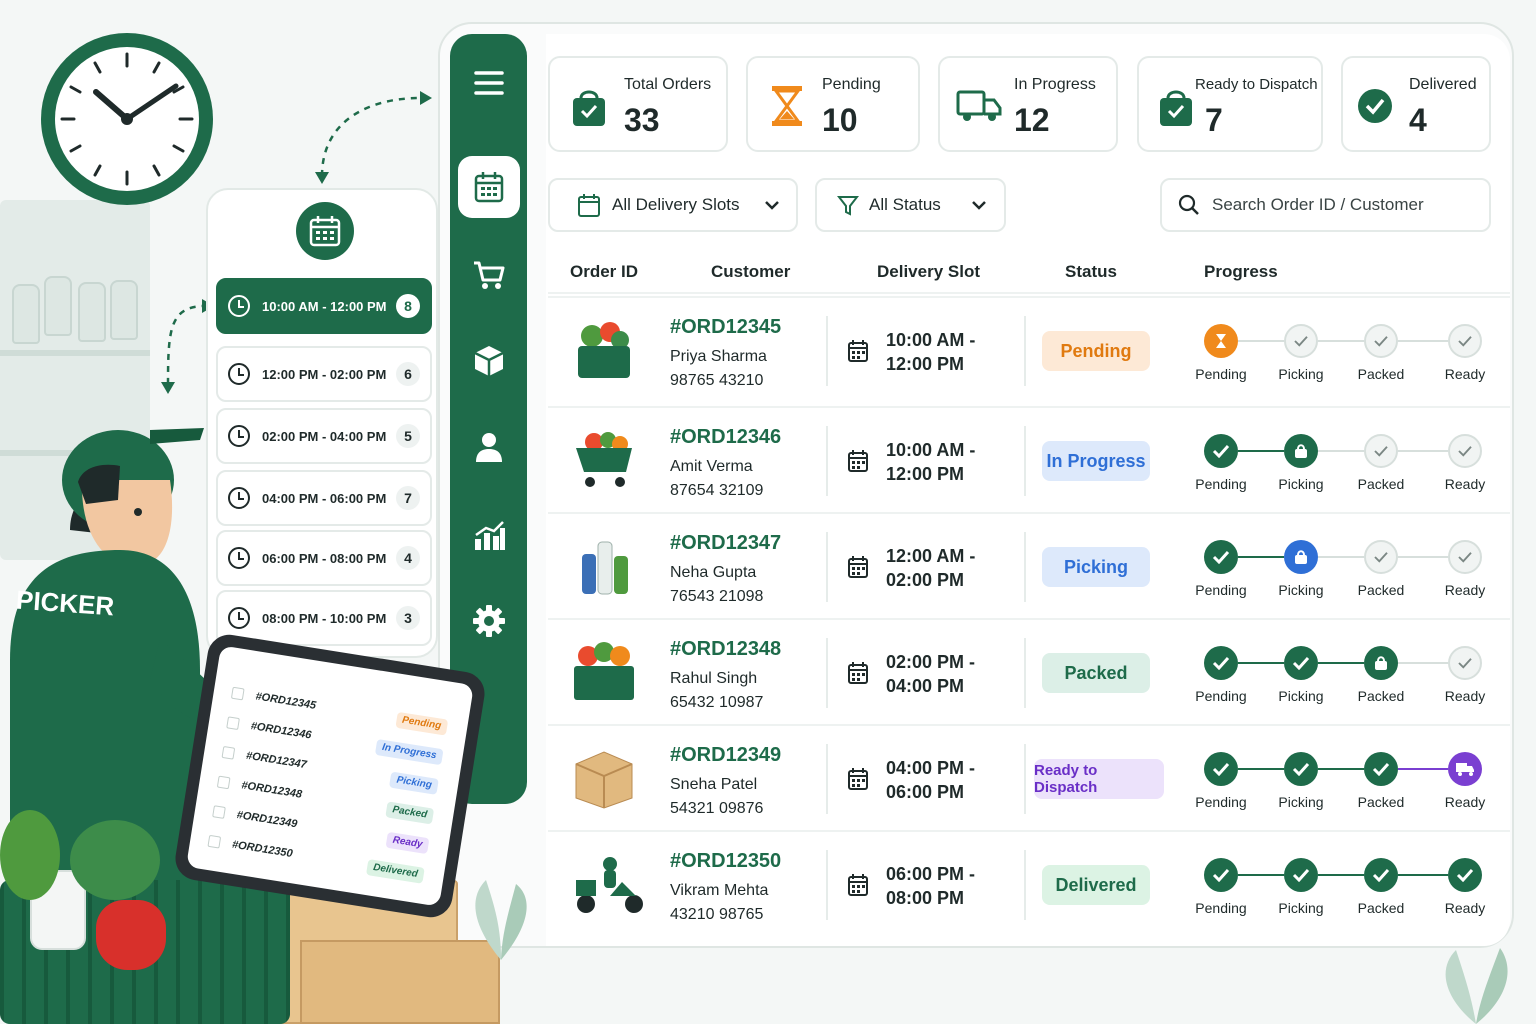  What do you see at coordinates (489, 275) in the screenshot?
I see `sidebar-item-cart` at bounding box center [489, 275].